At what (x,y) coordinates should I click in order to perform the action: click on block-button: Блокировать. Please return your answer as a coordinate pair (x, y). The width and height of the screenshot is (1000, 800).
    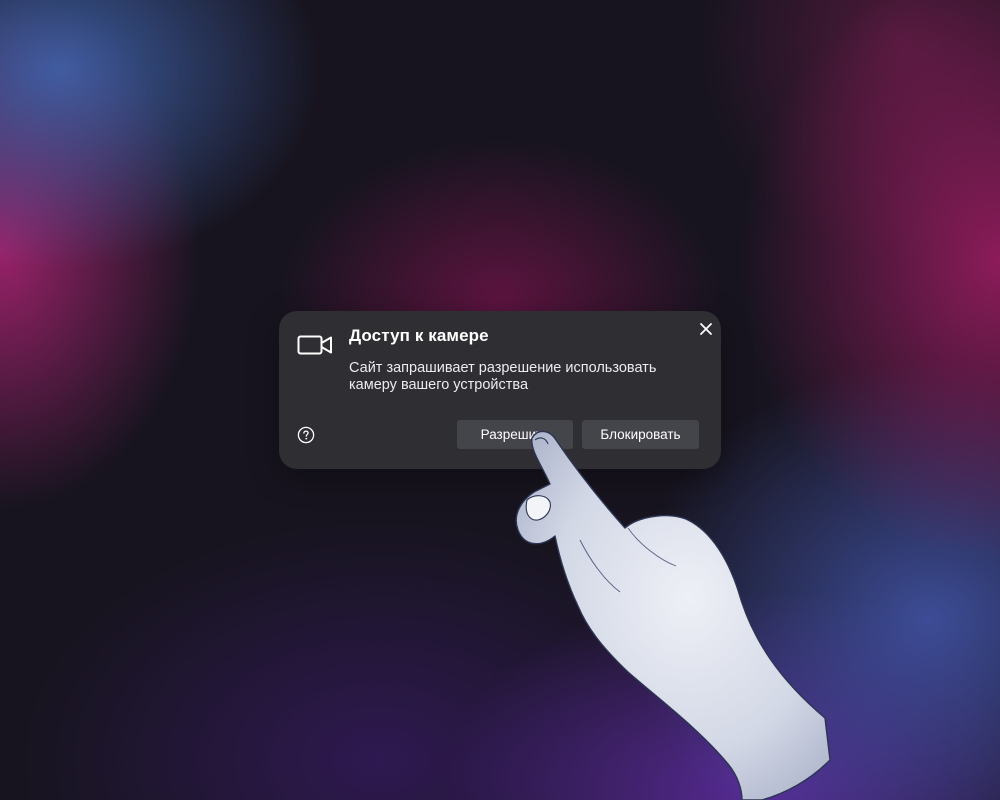
    Looking at the image, I should click on (640, 434).